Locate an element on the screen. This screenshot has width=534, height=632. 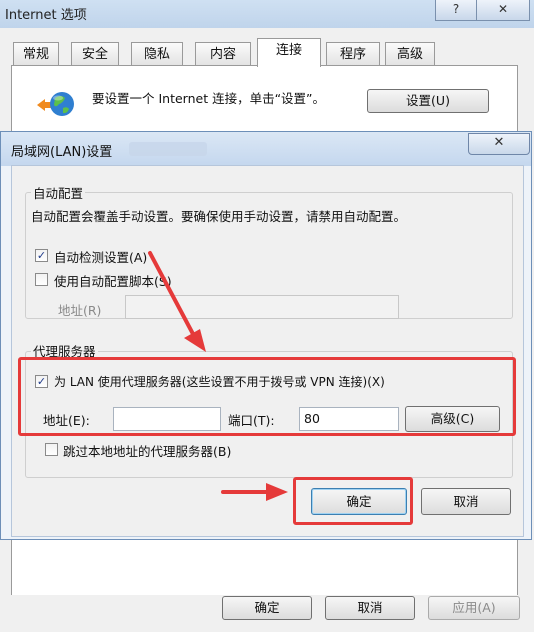
tab-connections: 连接 is located at coordinates (289, 52).